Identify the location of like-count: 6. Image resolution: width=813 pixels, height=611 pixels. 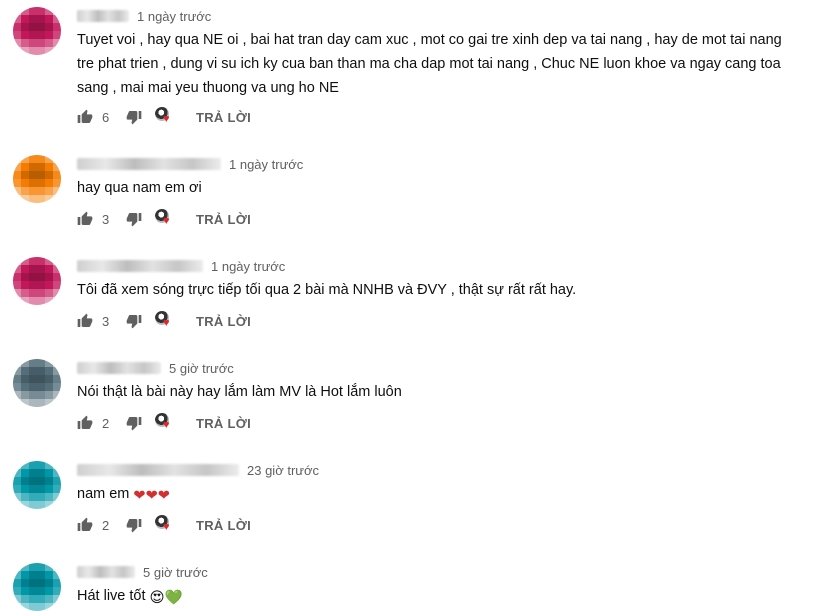
(106, 117).